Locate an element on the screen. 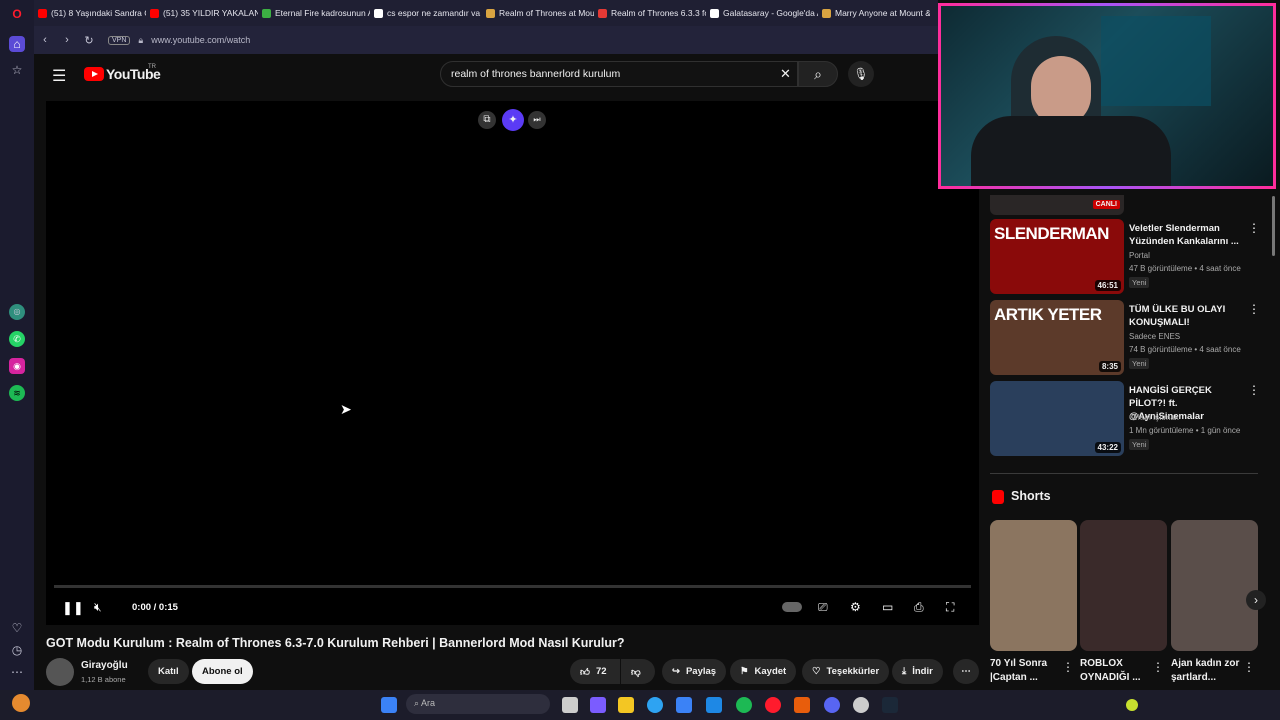 The width and height of the screenshot is (1280, 720). url-field: www.youtube.com/watch is located at coordinates (200, 40).